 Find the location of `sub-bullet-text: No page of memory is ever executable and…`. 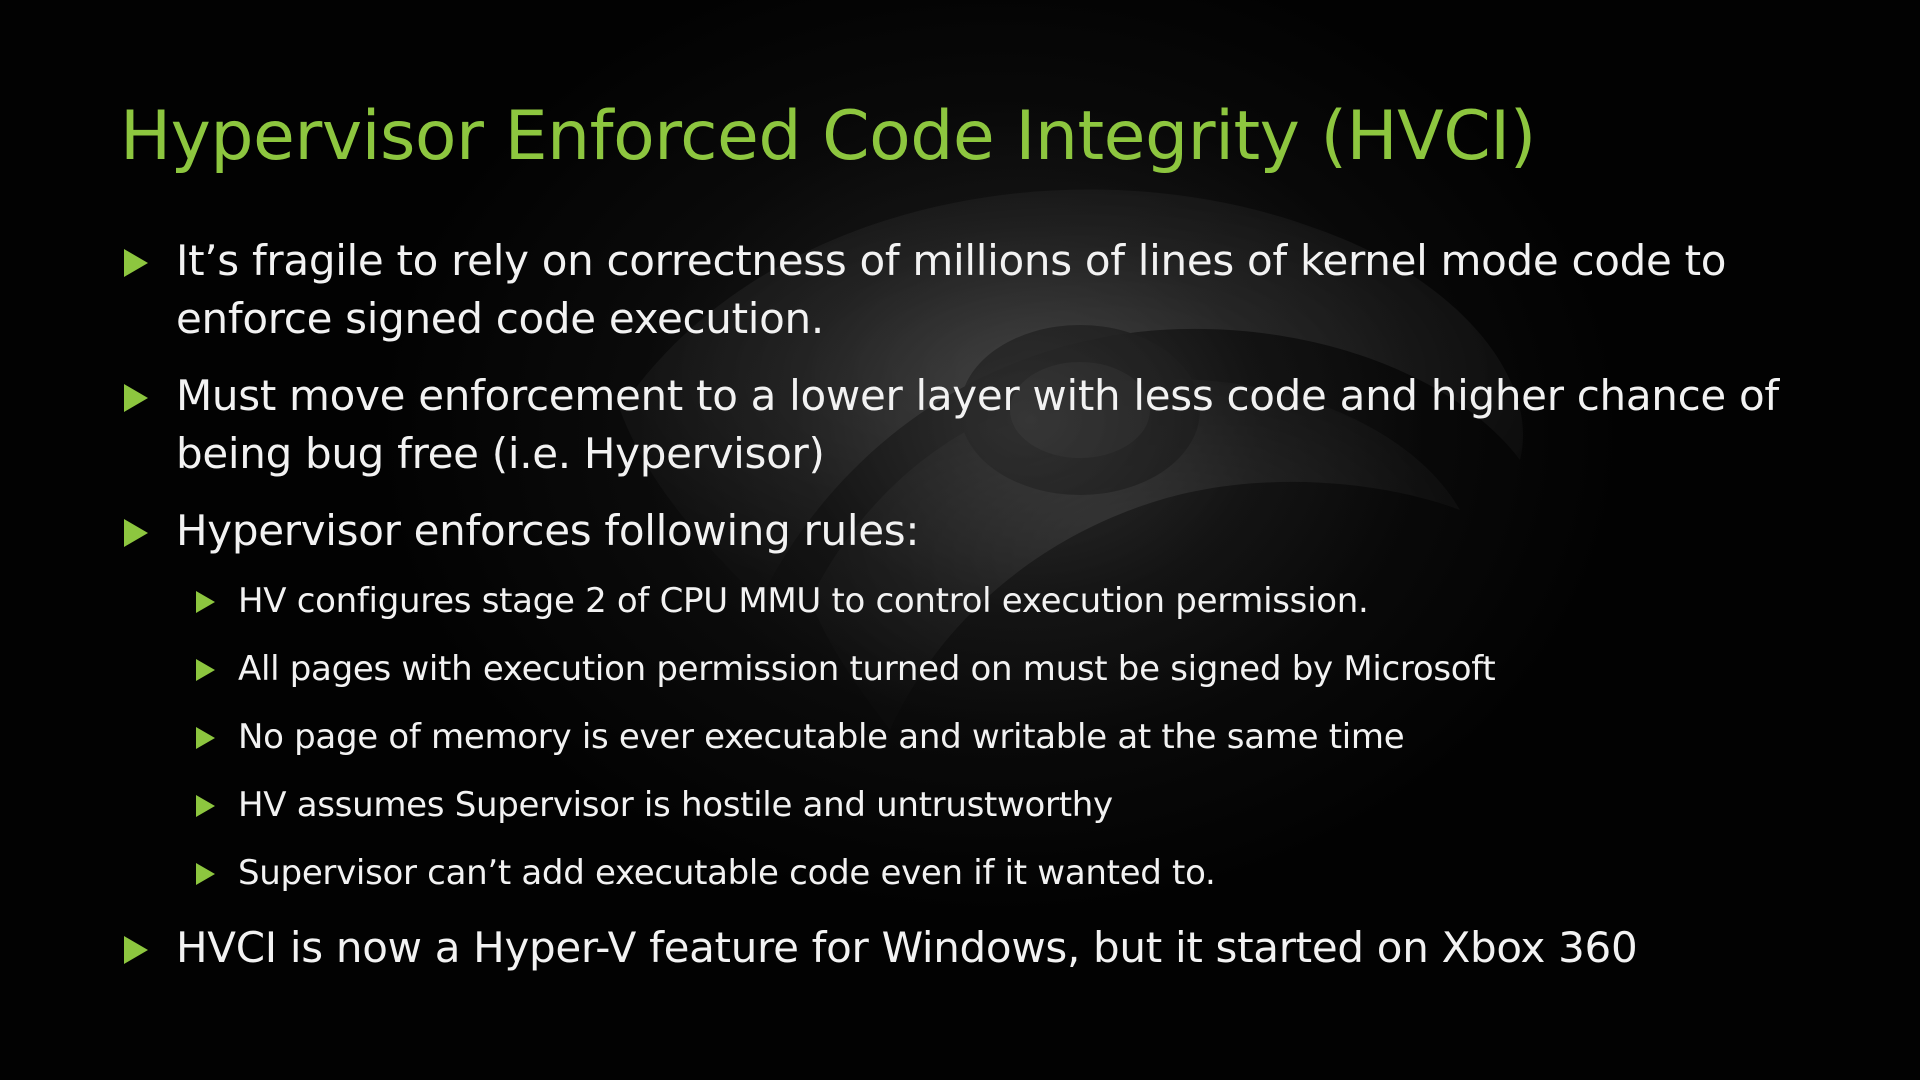

sub-bullet-text: No page of memory is ever executable and… is located at coordinates (821, 737).